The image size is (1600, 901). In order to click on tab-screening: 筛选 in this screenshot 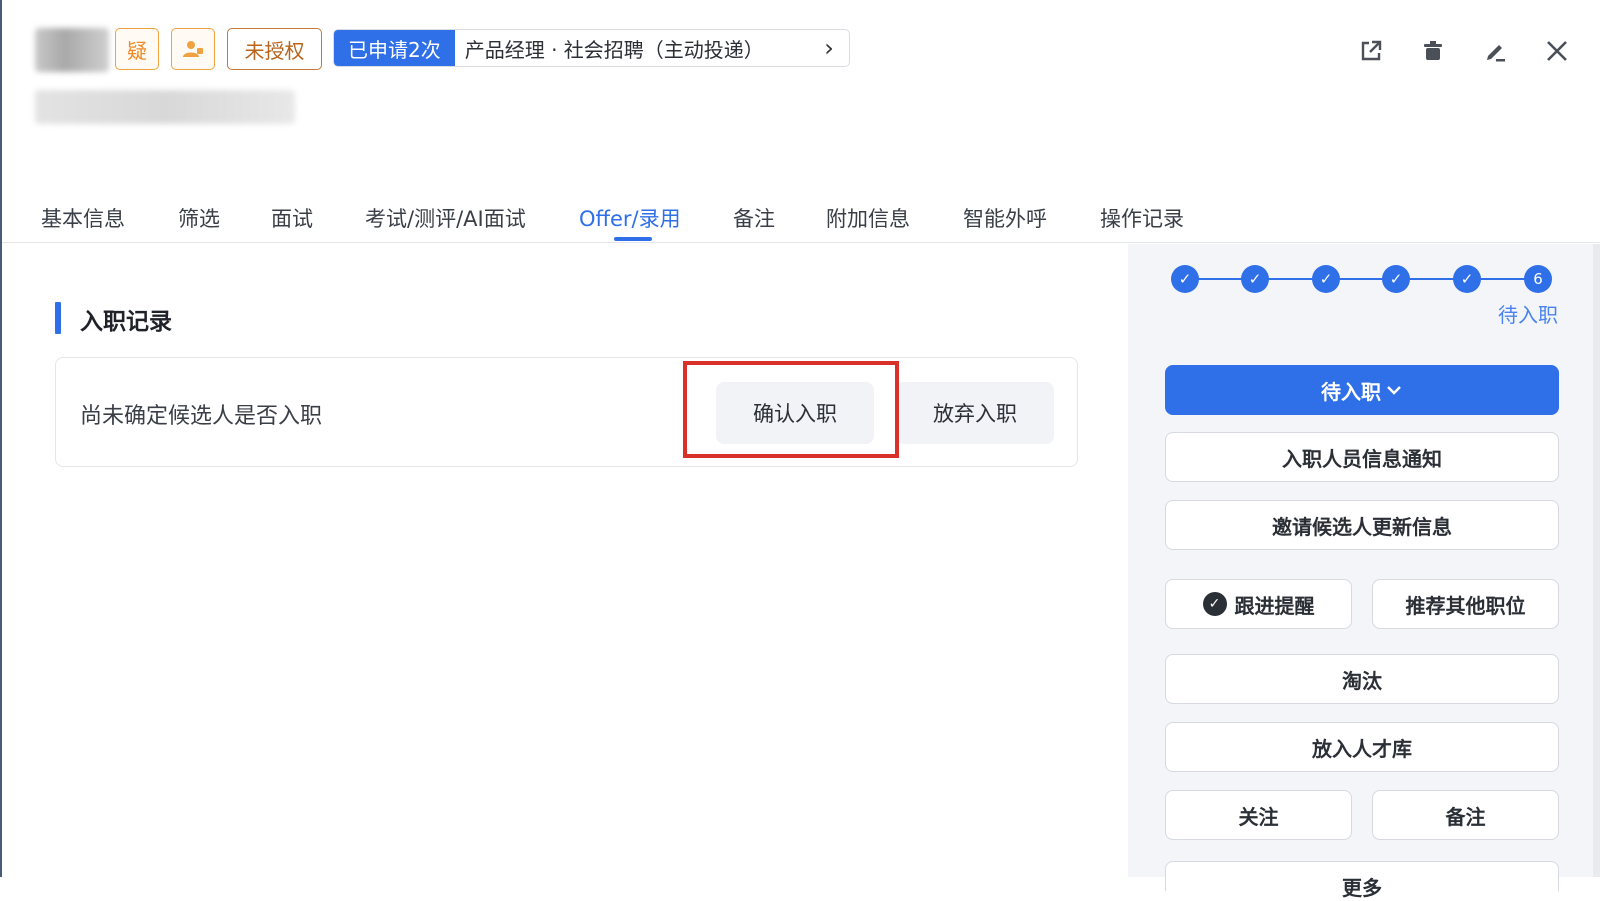, I will do `click(199, 218)`.